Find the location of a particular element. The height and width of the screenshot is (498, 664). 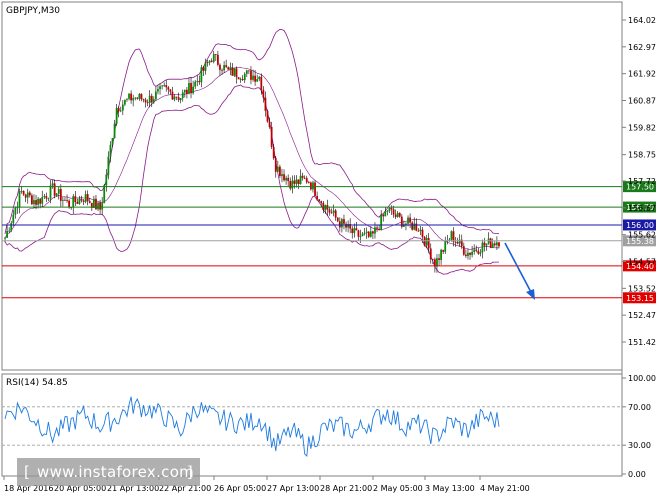

symbol-label: GBPJPY,M30 is located at coordinates (33, 11).